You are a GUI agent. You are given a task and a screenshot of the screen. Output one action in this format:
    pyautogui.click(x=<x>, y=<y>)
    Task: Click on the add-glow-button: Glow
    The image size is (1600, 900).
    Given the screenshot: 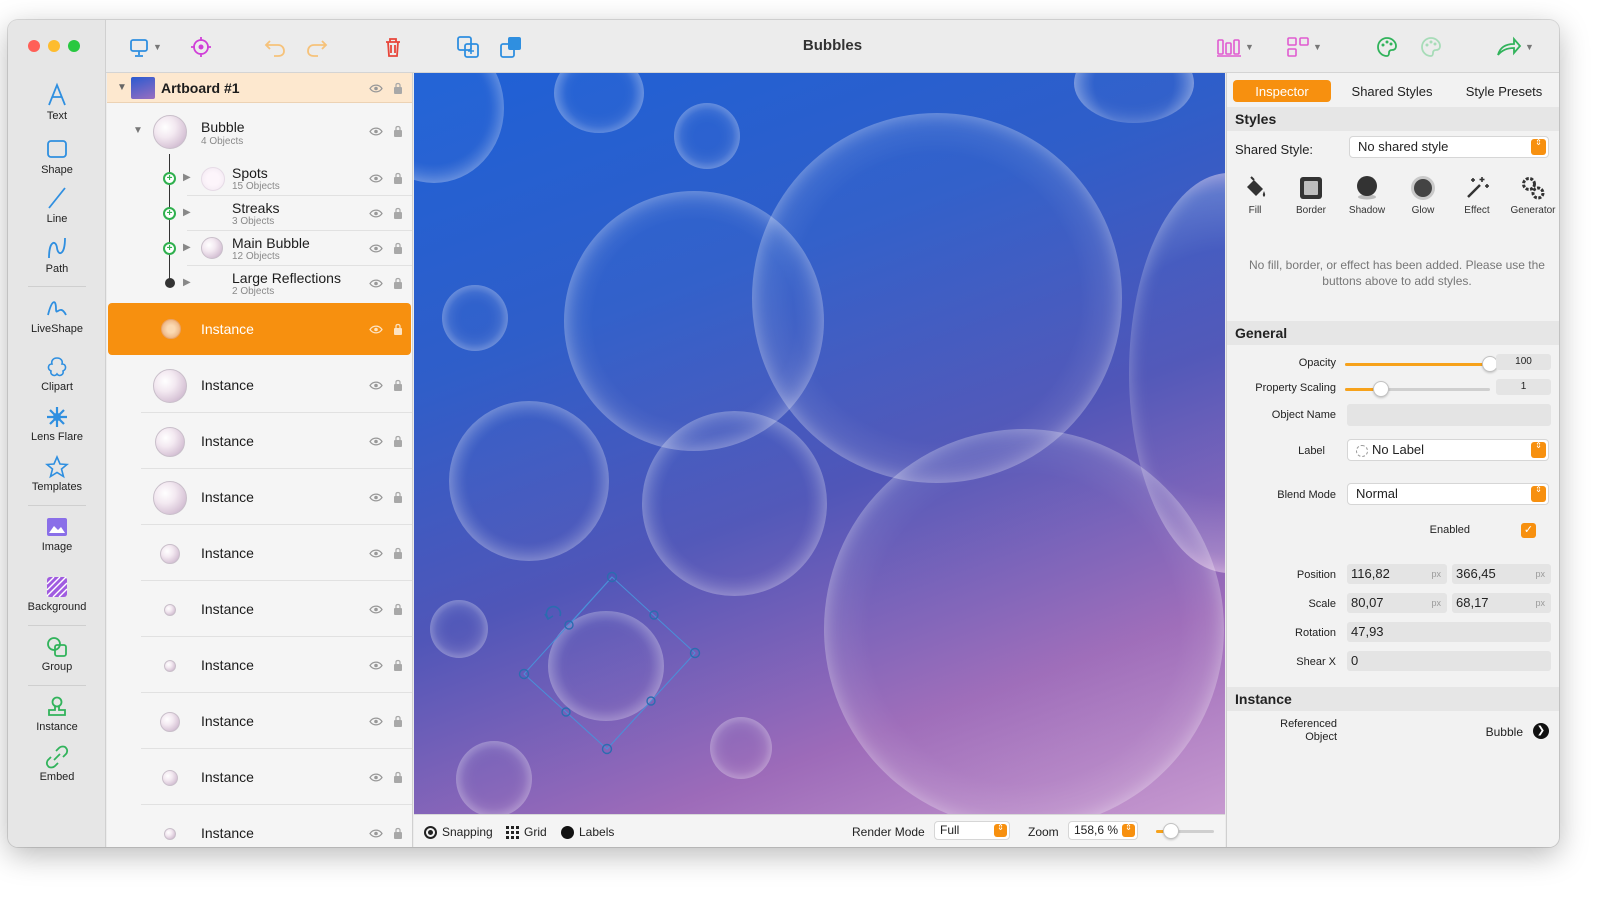 What is the action you would take?
    pyautogui.click(x=1423, y=195)
    